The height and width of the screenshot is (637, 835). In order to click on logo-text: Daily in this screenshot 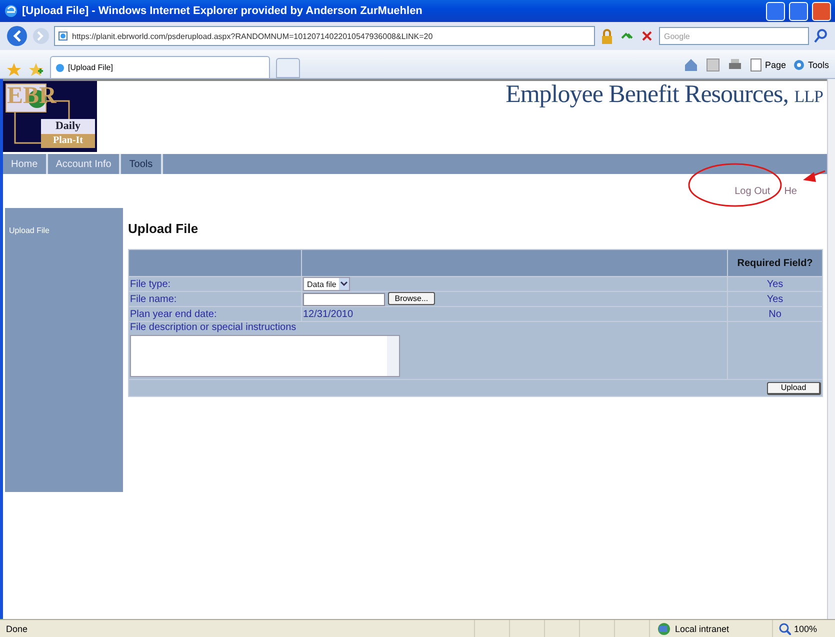, I will do `click(68, 126)`.